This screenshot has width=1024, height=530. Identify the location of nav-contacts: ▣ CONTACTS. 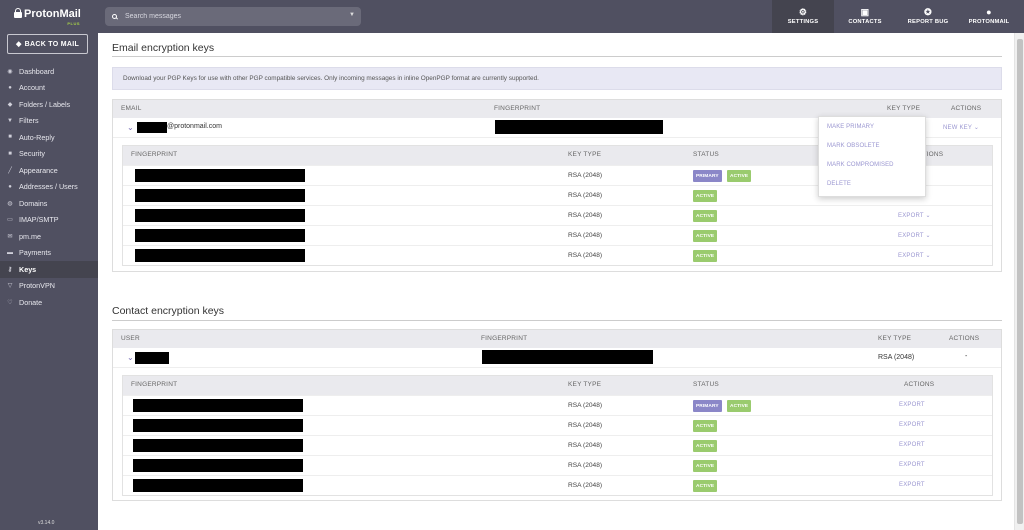
(865, 16).